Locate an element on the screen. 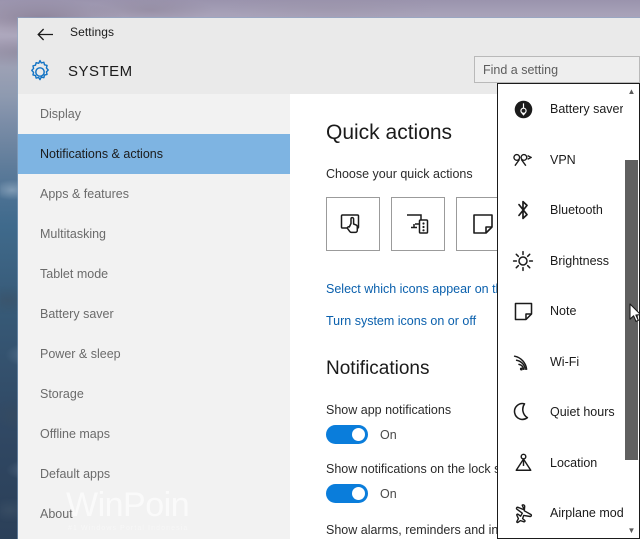  scroll-up-arrow-icon: ▲ is located at coordinates (631, 91).